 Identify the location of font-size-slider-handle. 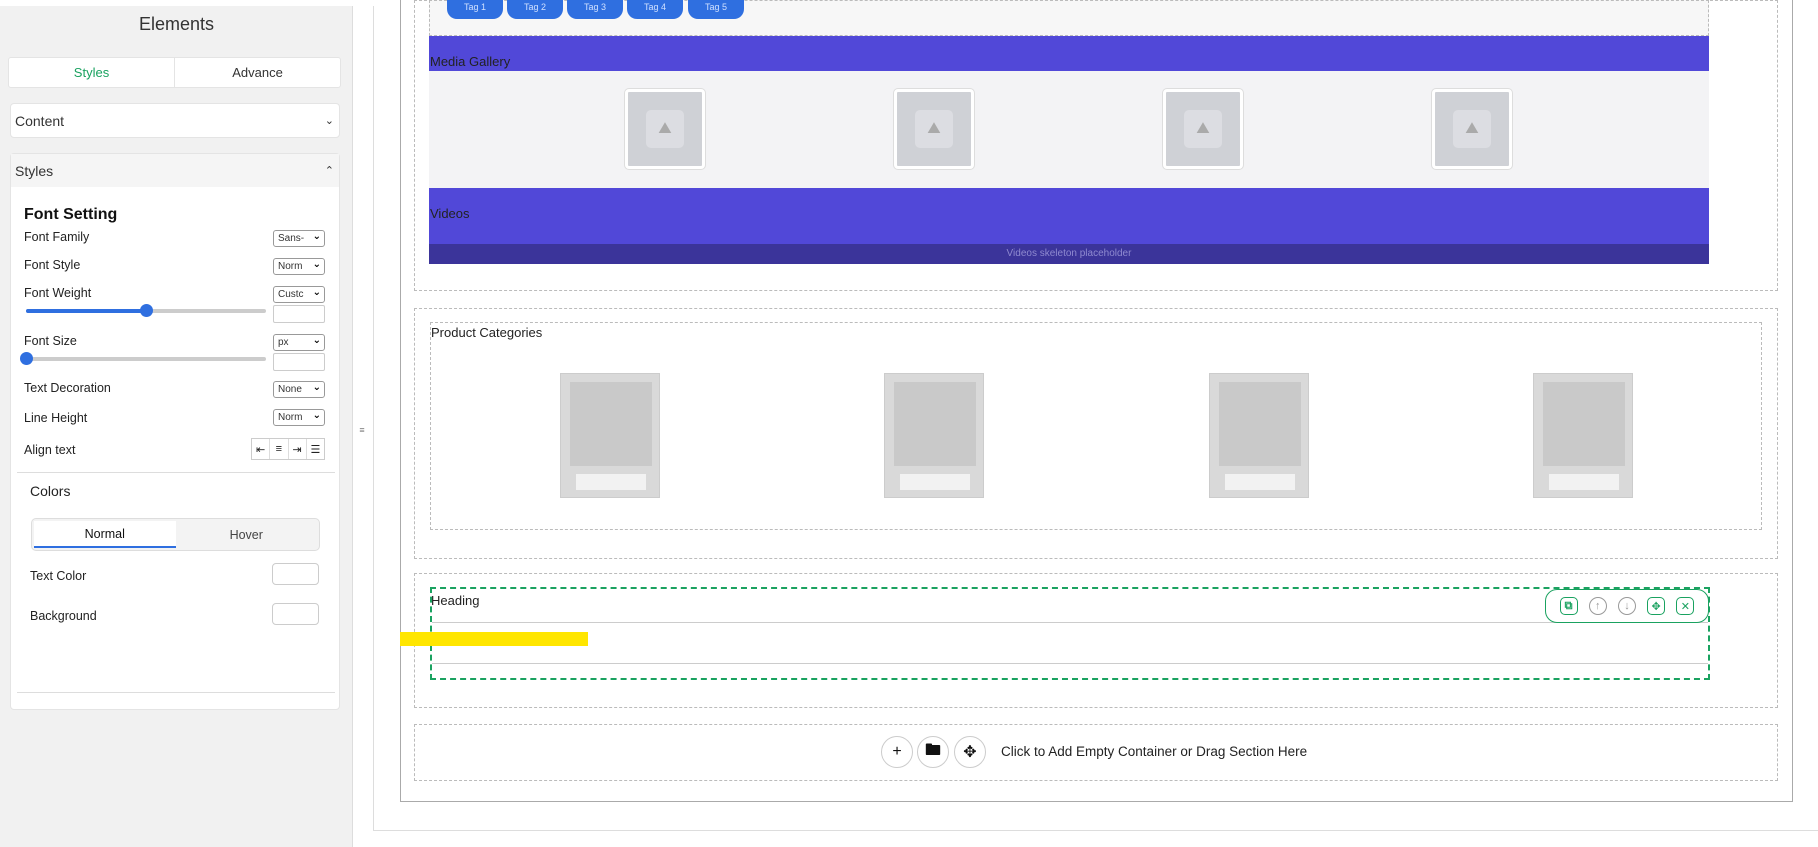
(26, 358).